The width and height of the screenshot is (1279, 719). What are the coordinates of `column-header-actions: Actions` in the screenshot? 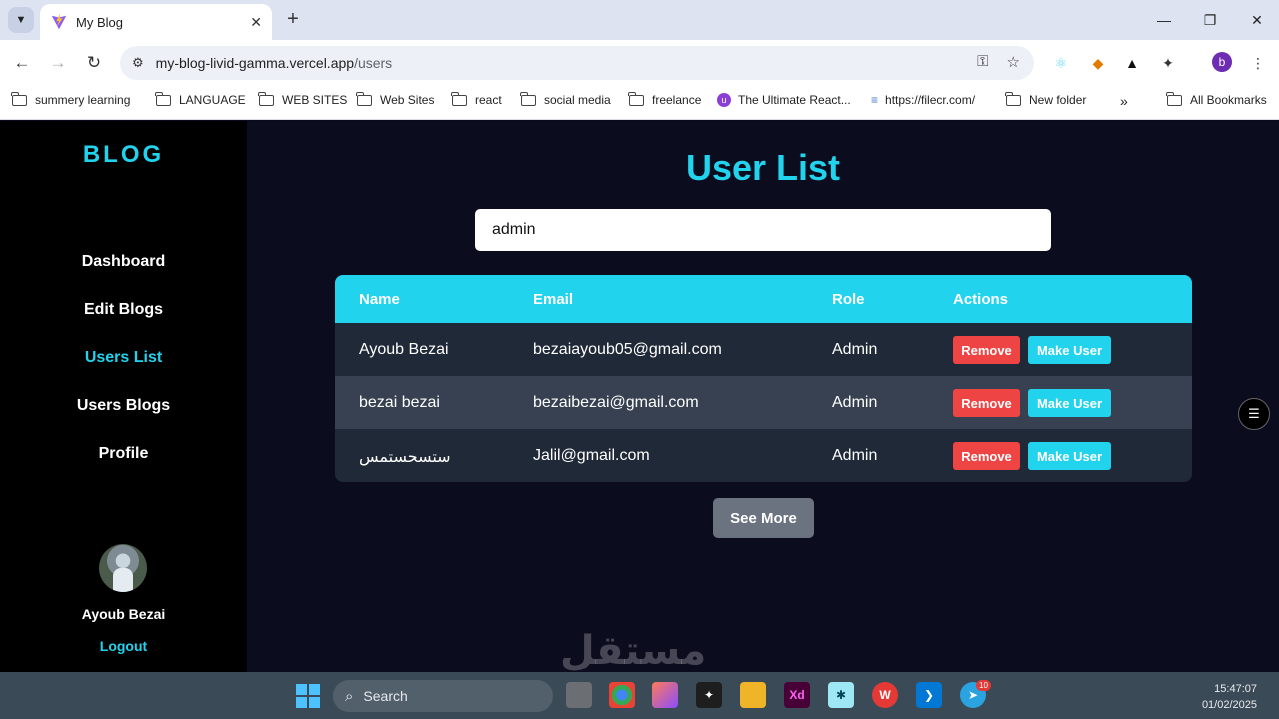 It's located at (981, 299).